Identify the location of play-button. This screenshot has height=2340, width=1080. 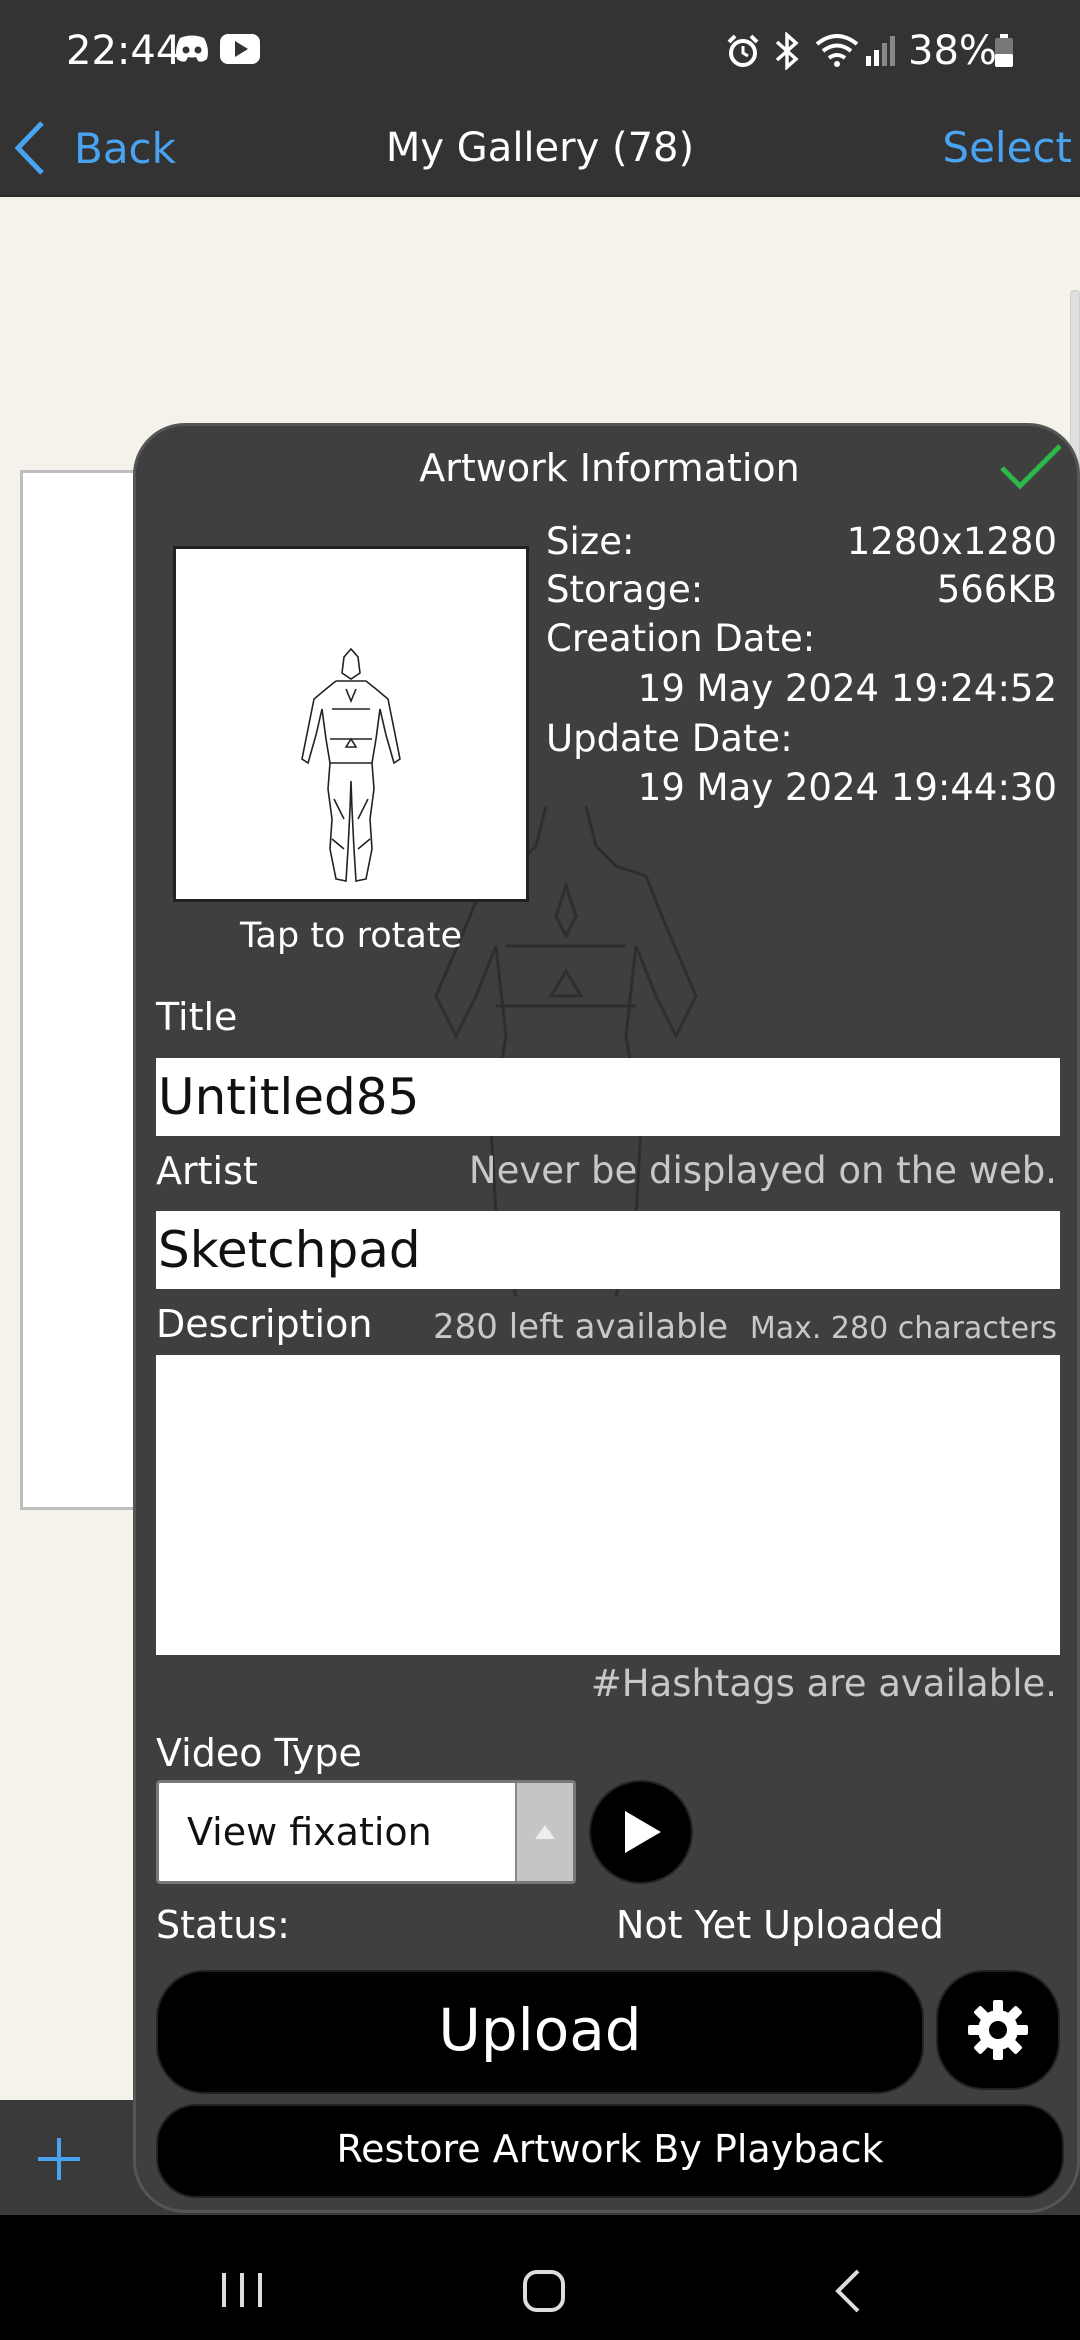
(641, 1832).